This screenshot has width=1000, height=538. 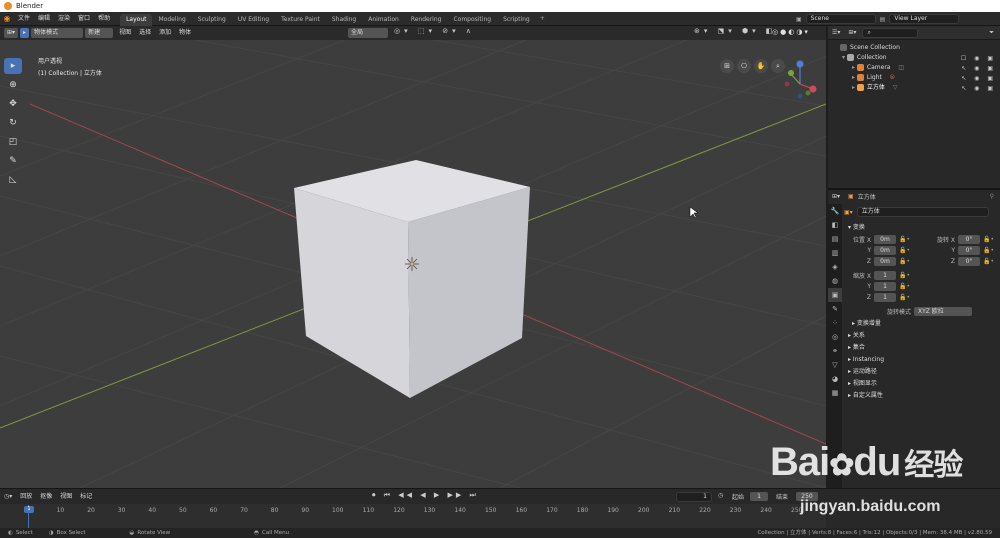 What do you see at coordinates (969, 239) in the screenshot?
I see `rotation-x-field: 0°` at bounding box center [969, 239].